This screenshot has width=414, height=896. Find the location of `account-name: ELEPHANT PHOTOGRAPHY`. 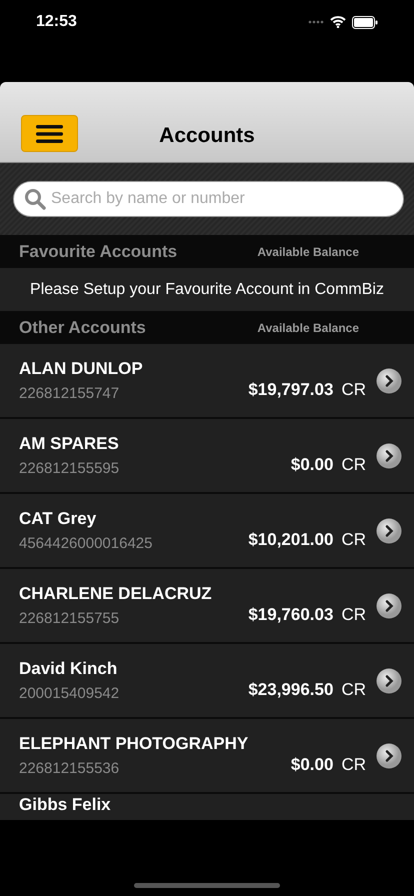

account-name: ELEPHANT PHOTOGRAPHY is located at coordinates (134, 744).